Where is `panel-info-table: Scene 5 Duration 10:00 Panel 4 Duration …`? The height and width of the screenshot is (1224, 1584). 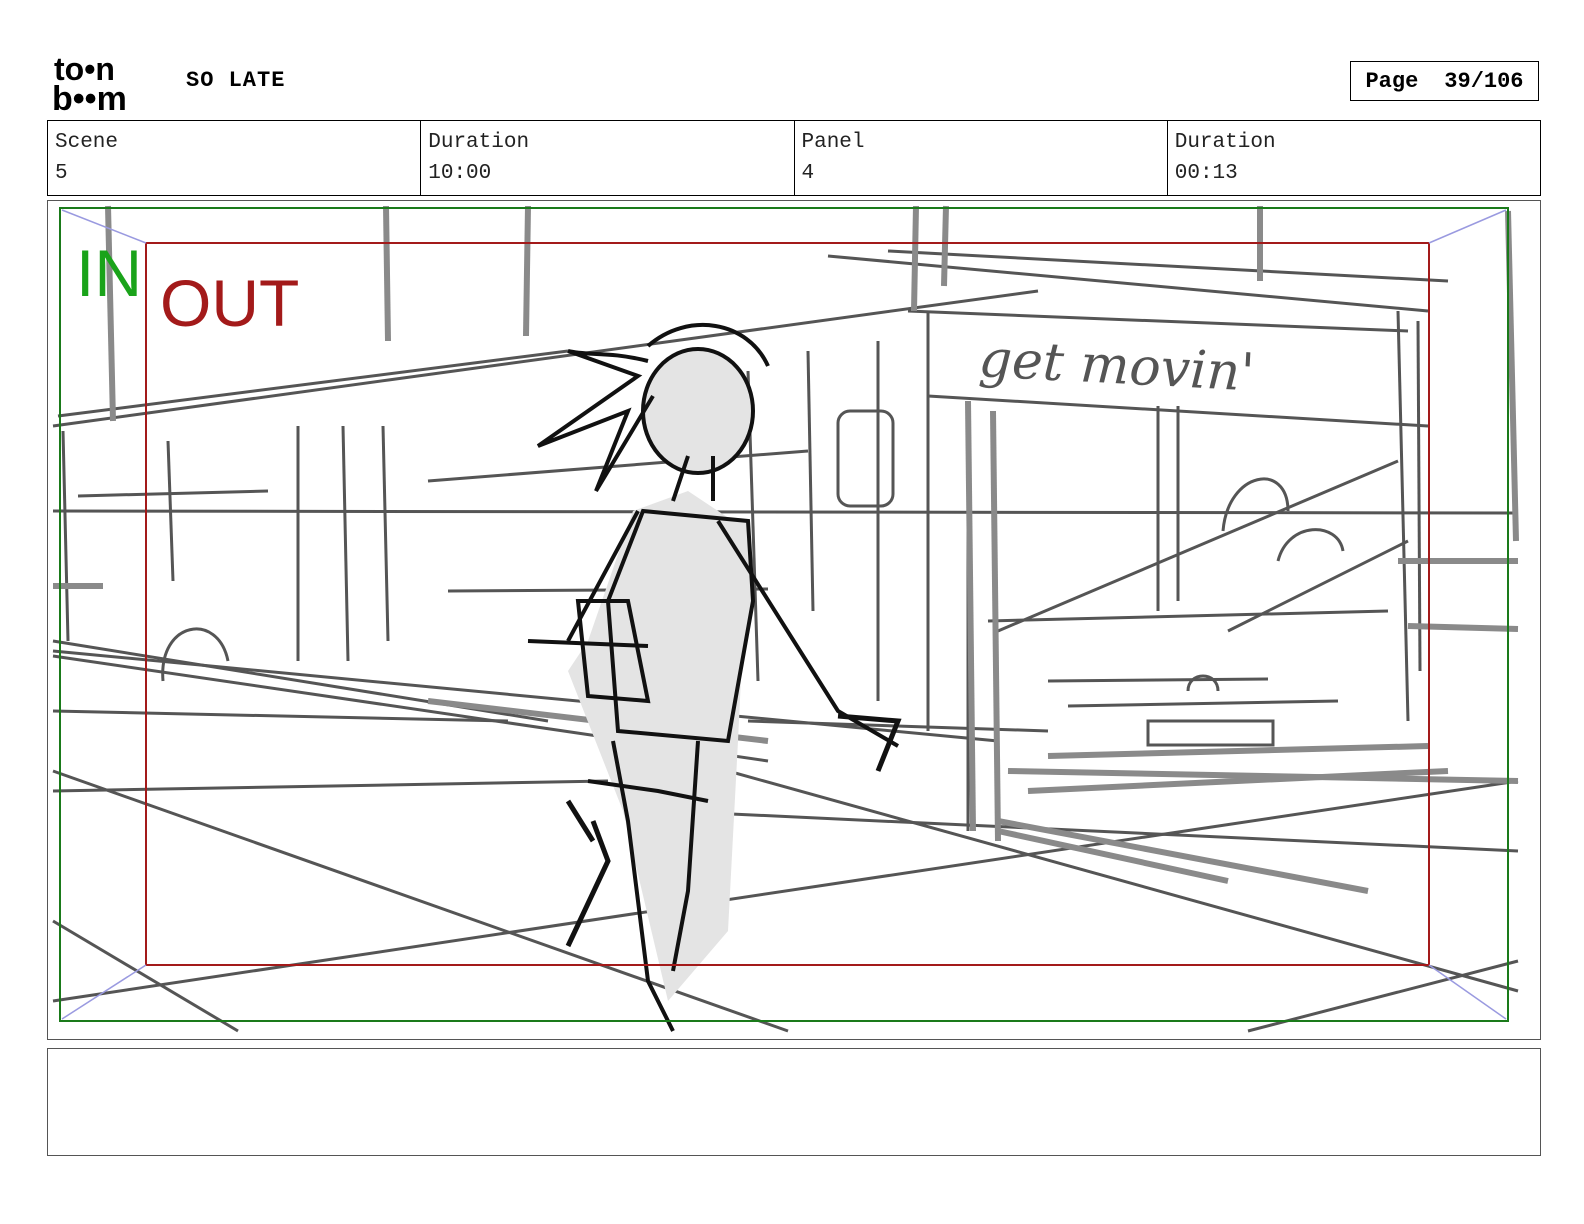 panel-info-table: Scene 5 Duration 10:00 Panel 4 Duration … is located at coordinates (794, 158).